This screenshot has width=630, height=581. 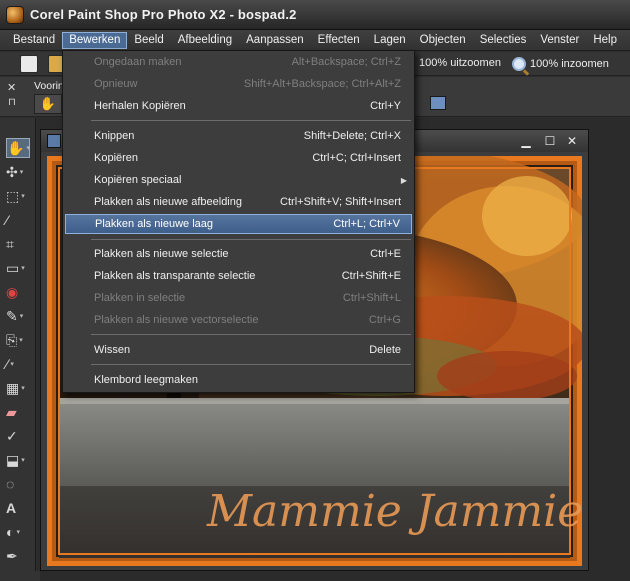 What do you see at coordinates (18, 220) in the screenshot?
I see `dropper-tool-icon: ⁄` at bounding box center [18, 220].